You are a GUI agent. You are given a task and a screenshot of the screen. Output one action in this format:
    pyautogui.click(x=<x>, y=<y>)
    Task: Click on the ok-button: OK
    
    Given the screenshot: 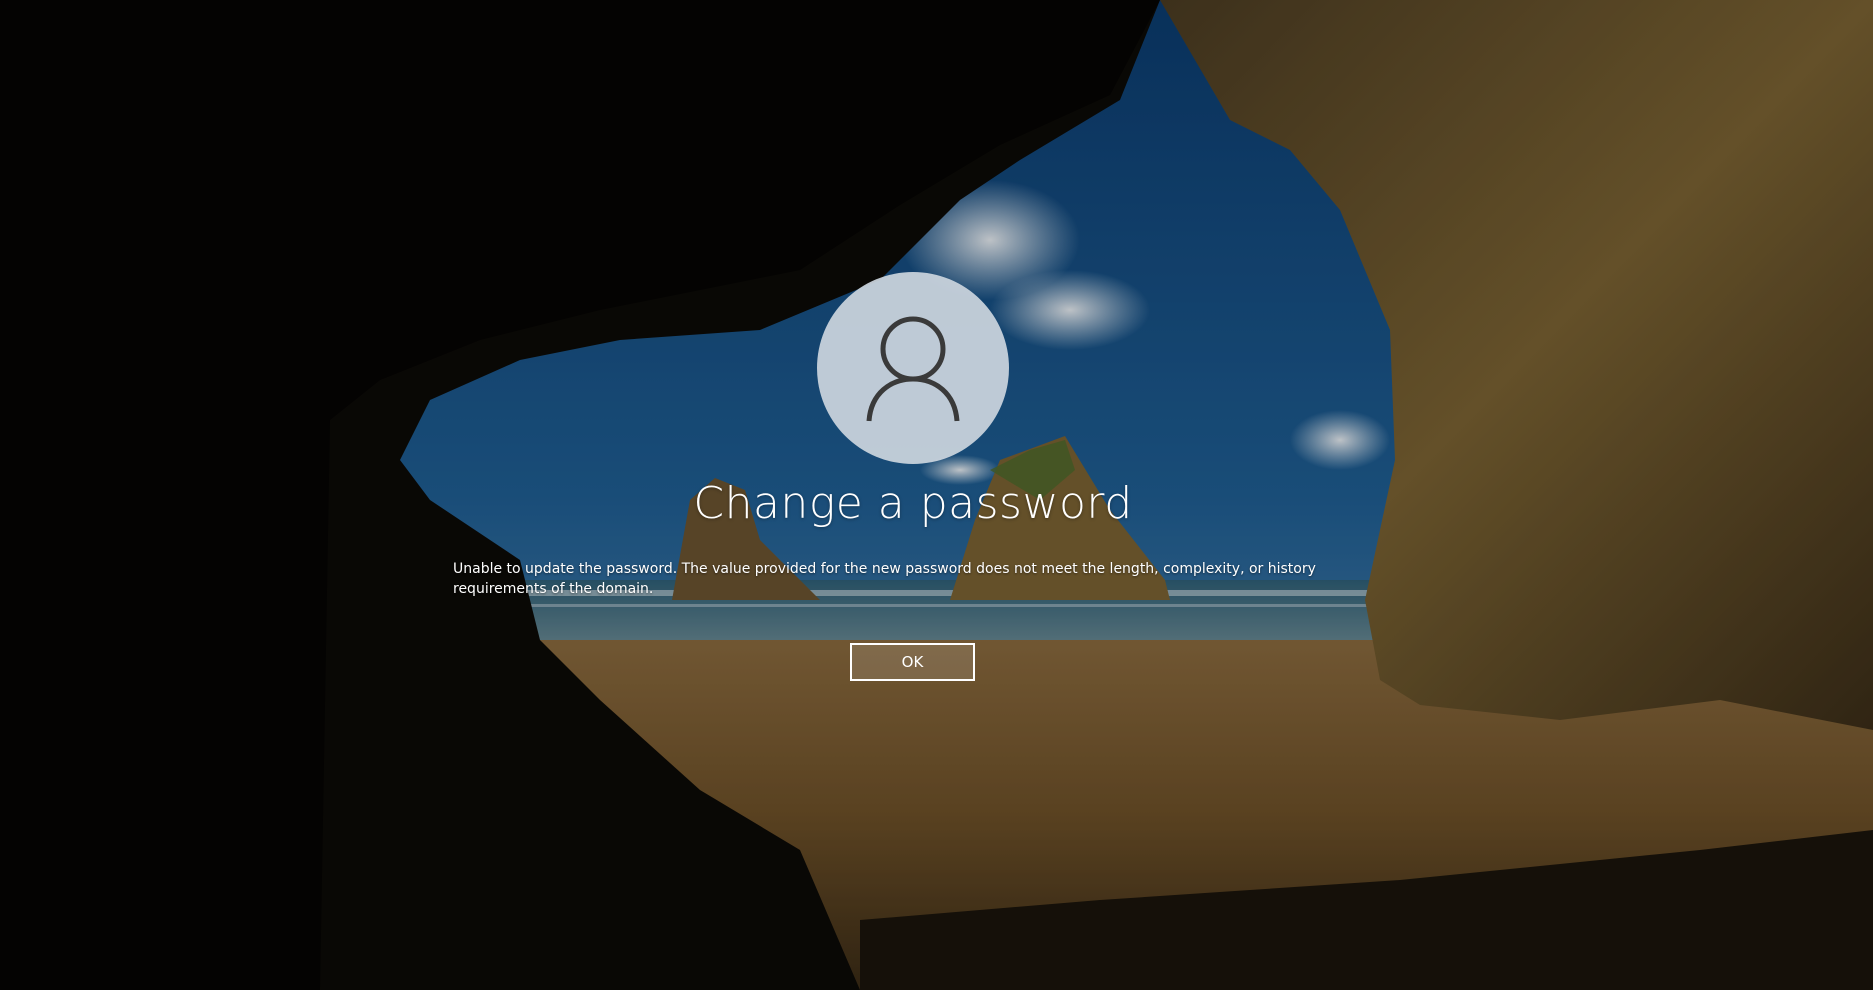 What is the action you would take?
    pyautogui.click(x=912, y=662)
    